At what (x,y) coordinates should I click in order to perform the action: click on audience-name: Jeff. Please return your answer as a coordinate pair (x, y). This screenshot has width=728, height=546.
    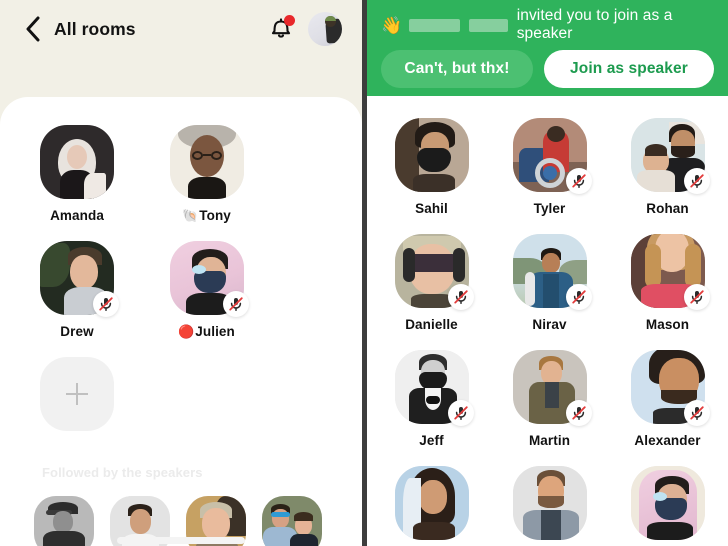
    Looking at the image, I should click on (431, 440).